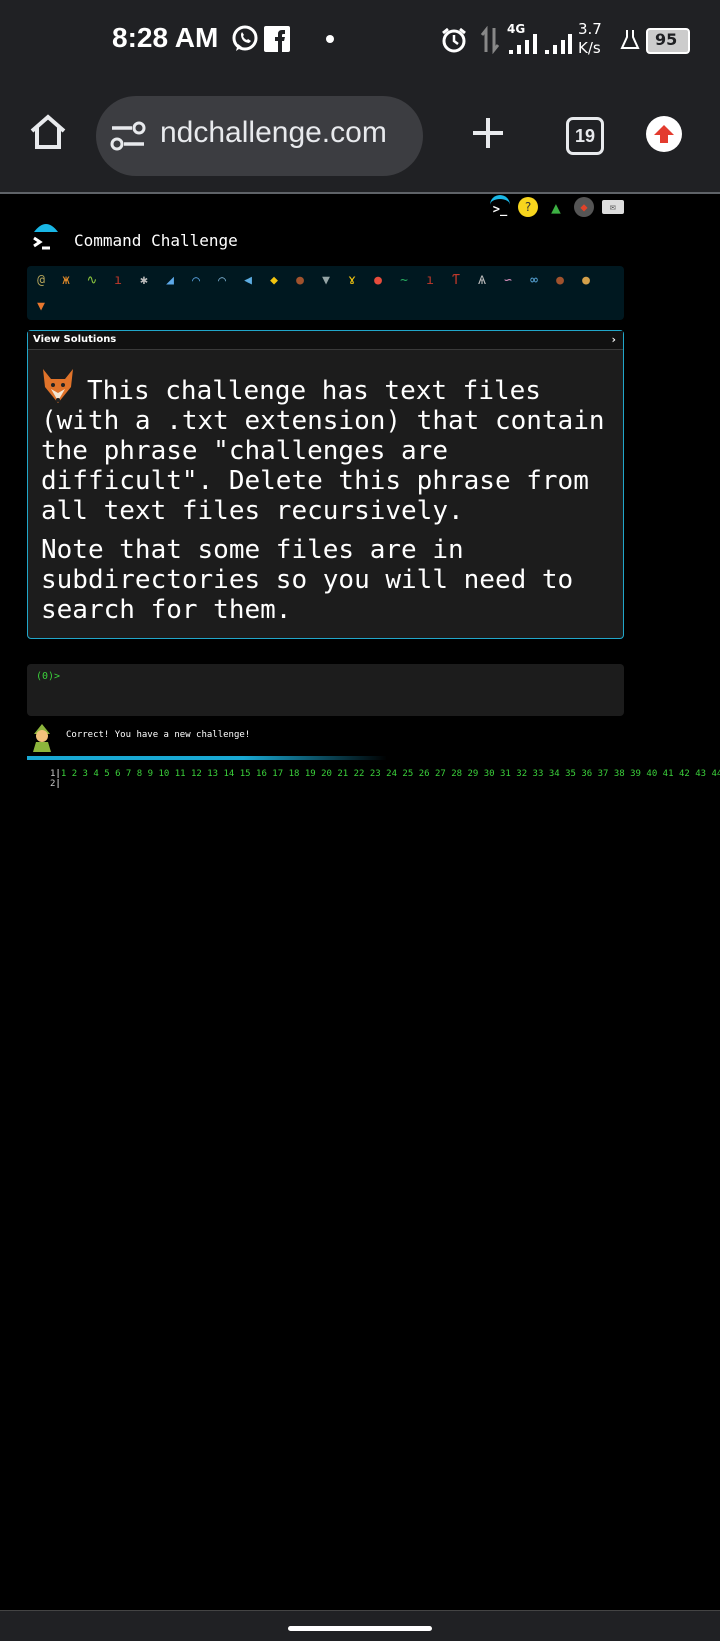 Image resolution: width=720 pixels, height=1641 pixels. Describe the element at coordinates (294, 774) in the screenshot. I see `level-link-18: 18` at that location.